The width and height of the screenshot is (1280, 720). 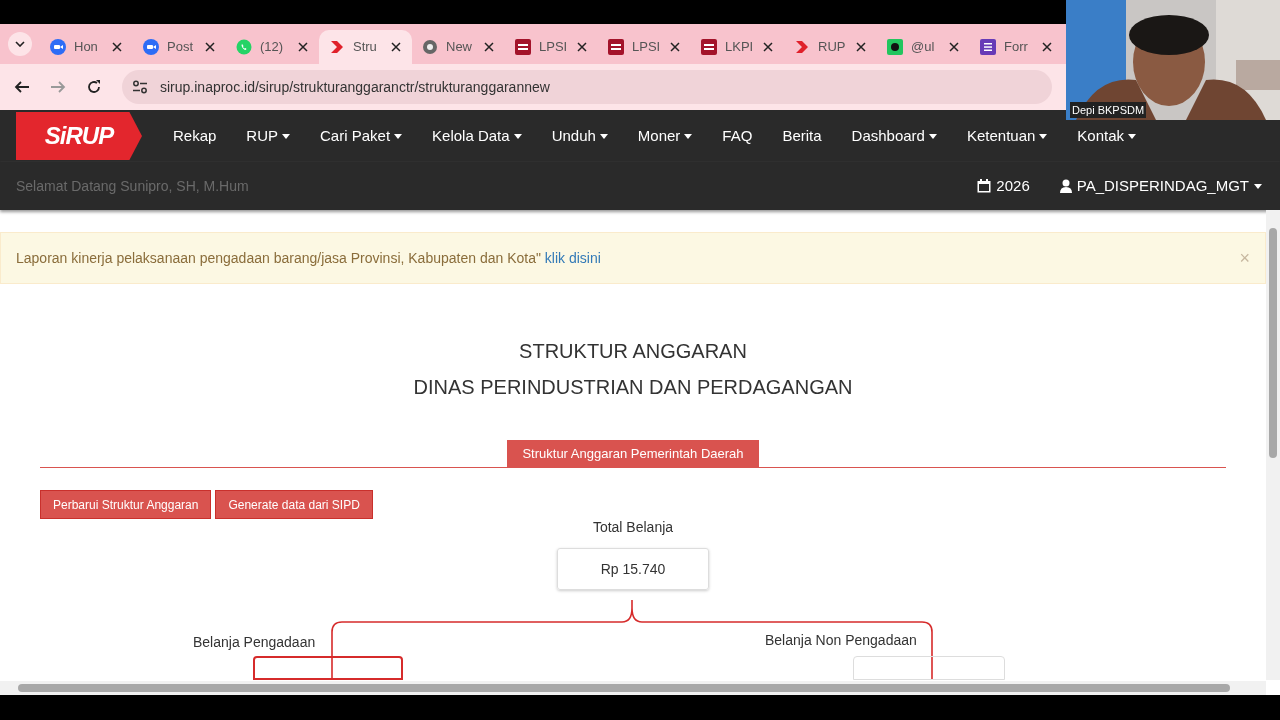 I want to click on total-card: Rp 15.740, so click(x=633, y=569).